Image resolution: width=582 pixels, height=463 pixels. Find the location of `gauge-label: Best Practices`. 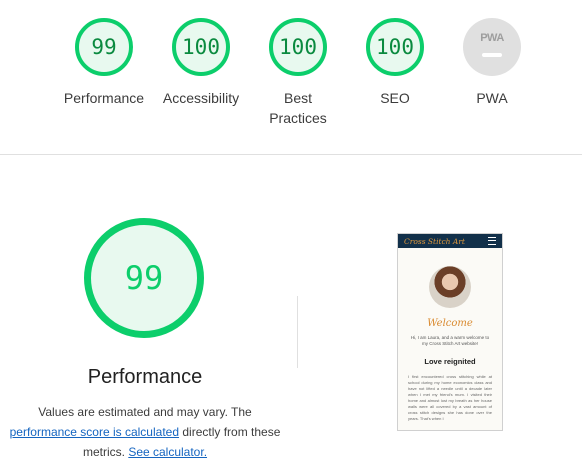

gauge-label: Best Practices is located at coordinates (298, 108).